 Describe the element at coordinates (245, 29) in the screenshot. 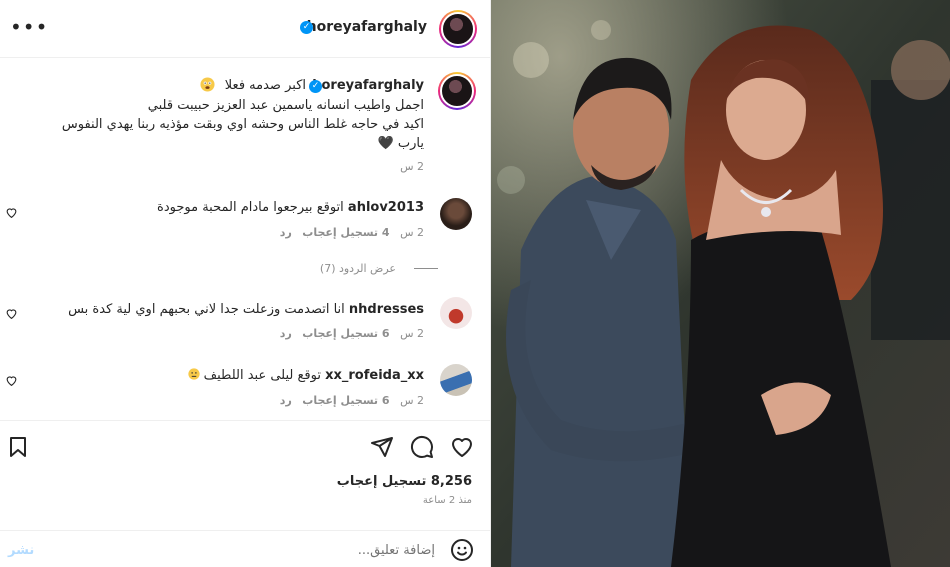

I see `post-header: ••• horeyafarghaly ✓` at that location.